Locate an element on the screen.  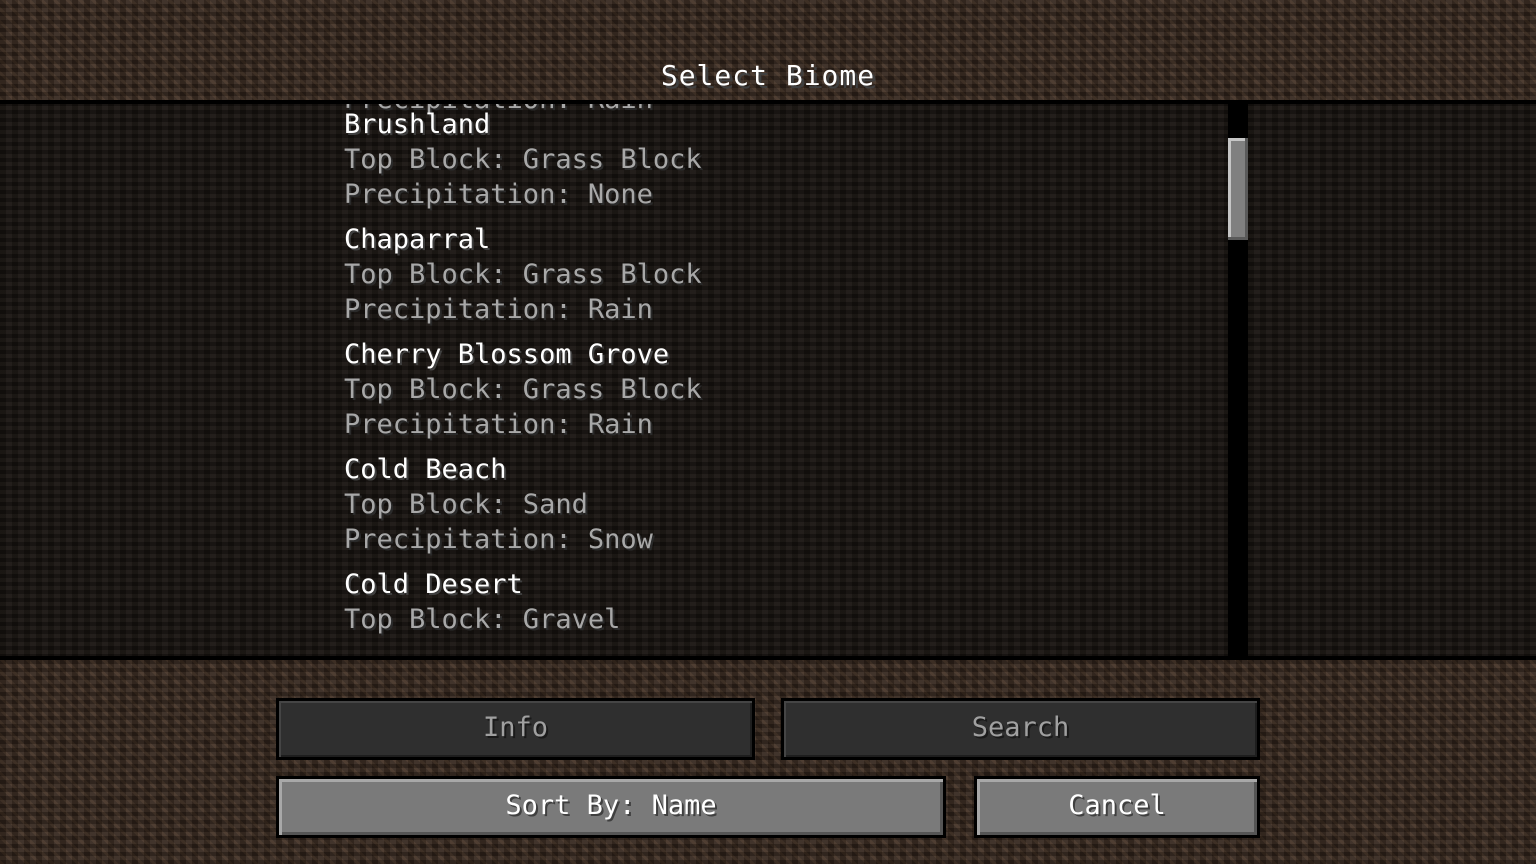
info-button: Info is located at coordinates (515, 729).